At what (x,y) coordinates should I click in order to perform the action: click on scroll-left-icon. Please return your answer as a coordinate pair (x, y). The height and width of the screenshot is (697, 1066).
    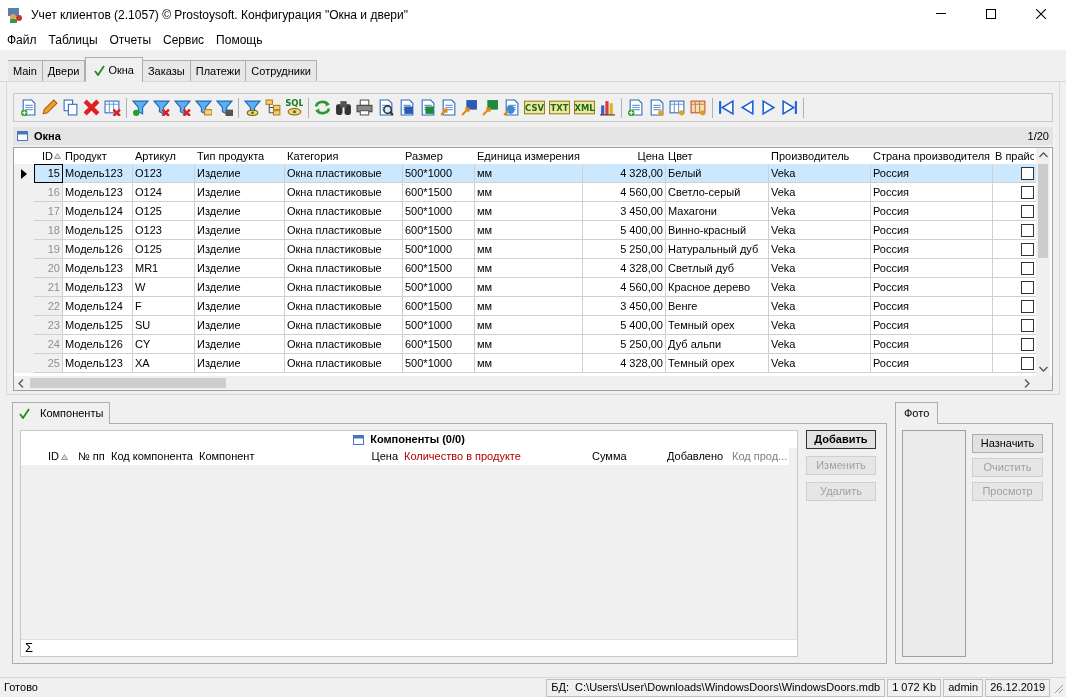
    Looking at the image, I should click on (21, 383).